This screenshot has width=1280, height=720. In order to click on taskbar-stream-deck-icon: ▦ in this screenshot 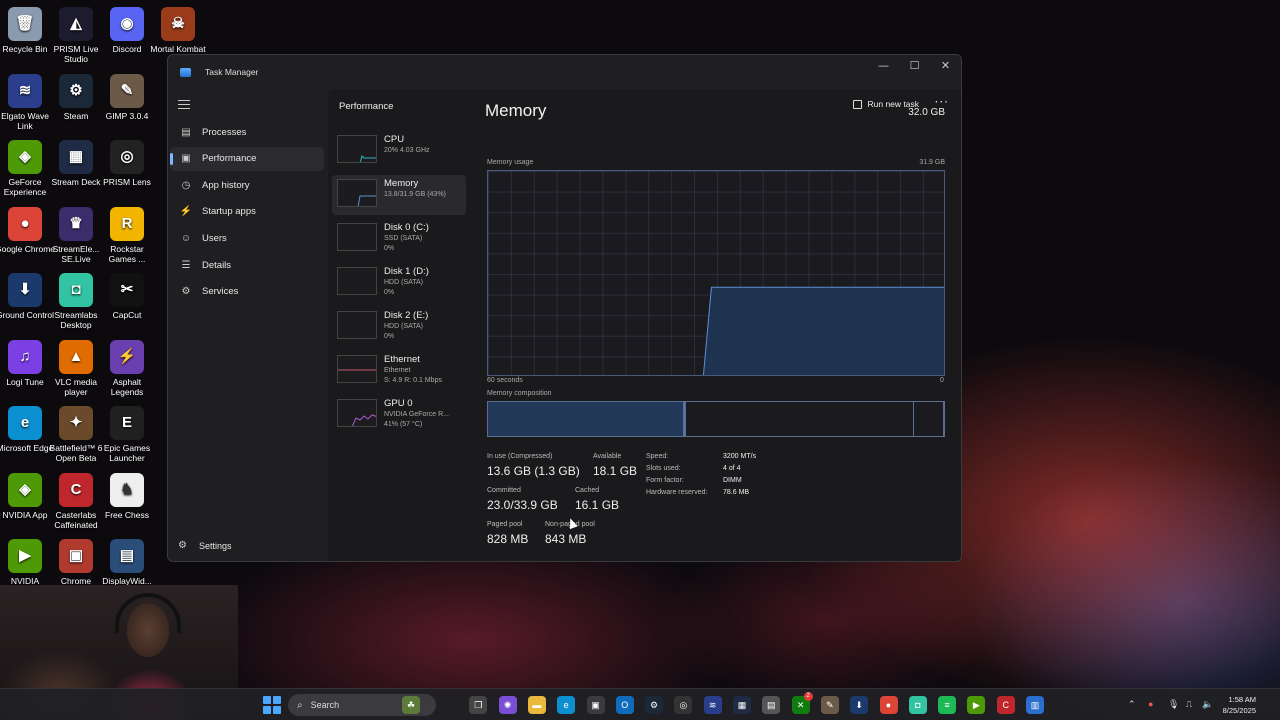, I will do `click(742, 705)`.